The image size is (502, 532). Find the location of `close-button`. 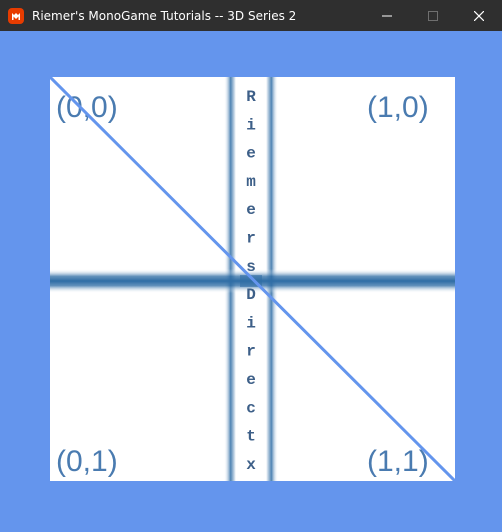

close-button is located at coordinates (479, 15).